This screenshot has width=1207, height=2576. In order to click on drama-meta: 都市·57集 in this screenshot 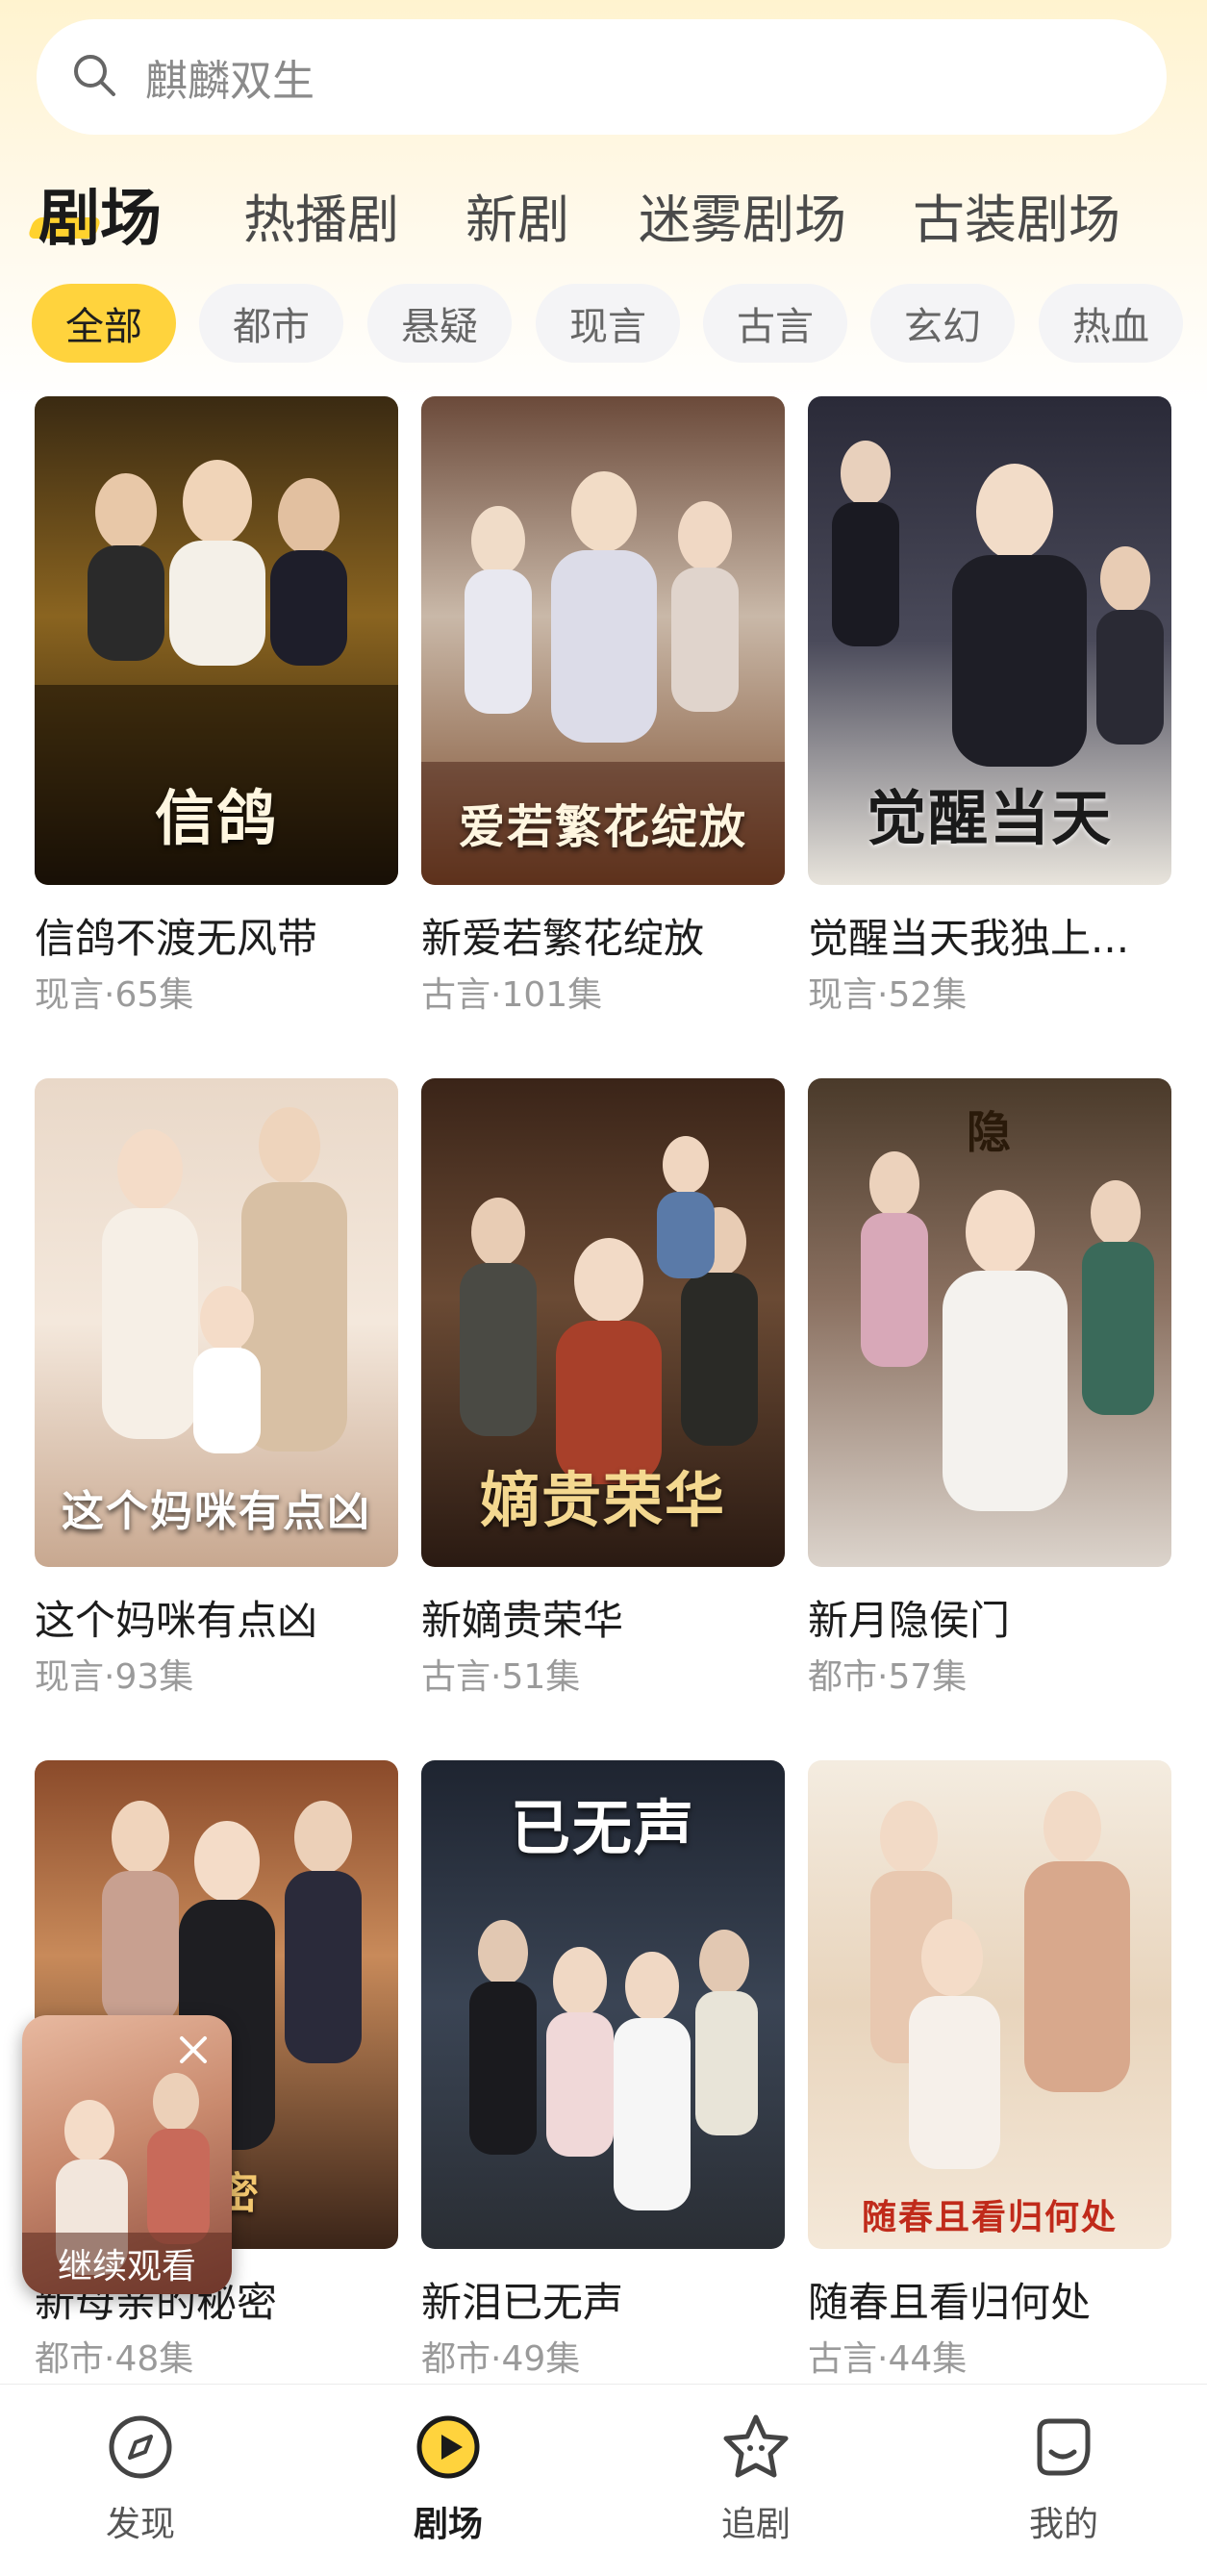, I will do `click(888, 1677)`.